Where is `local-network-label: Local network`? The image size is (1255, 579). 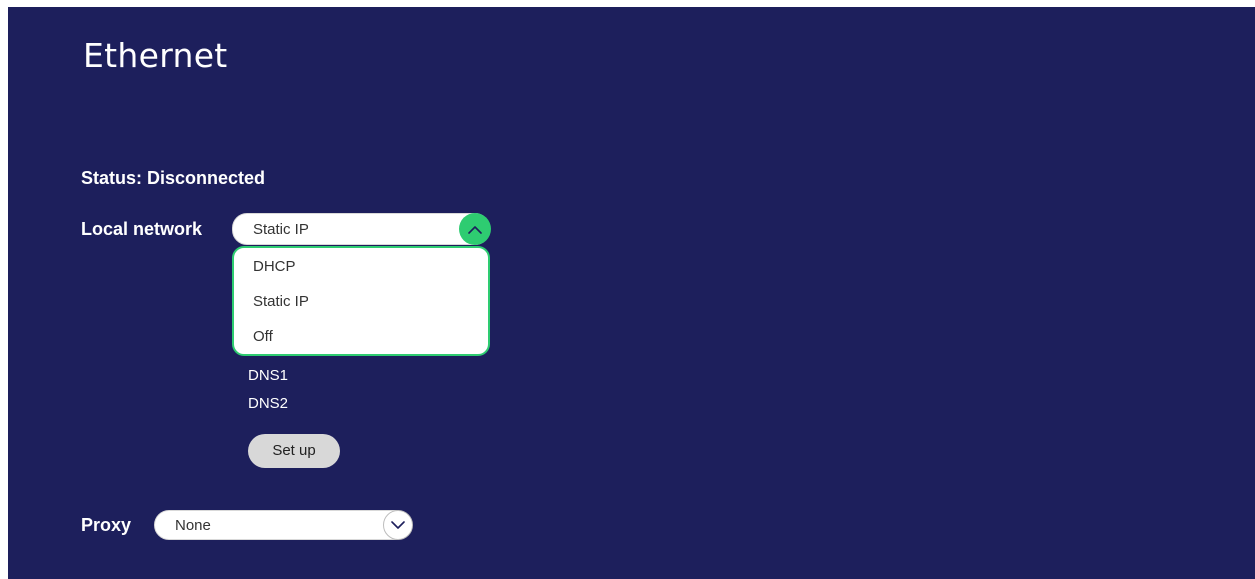 local-network-label: Local network is located at coordinates (142, 229).